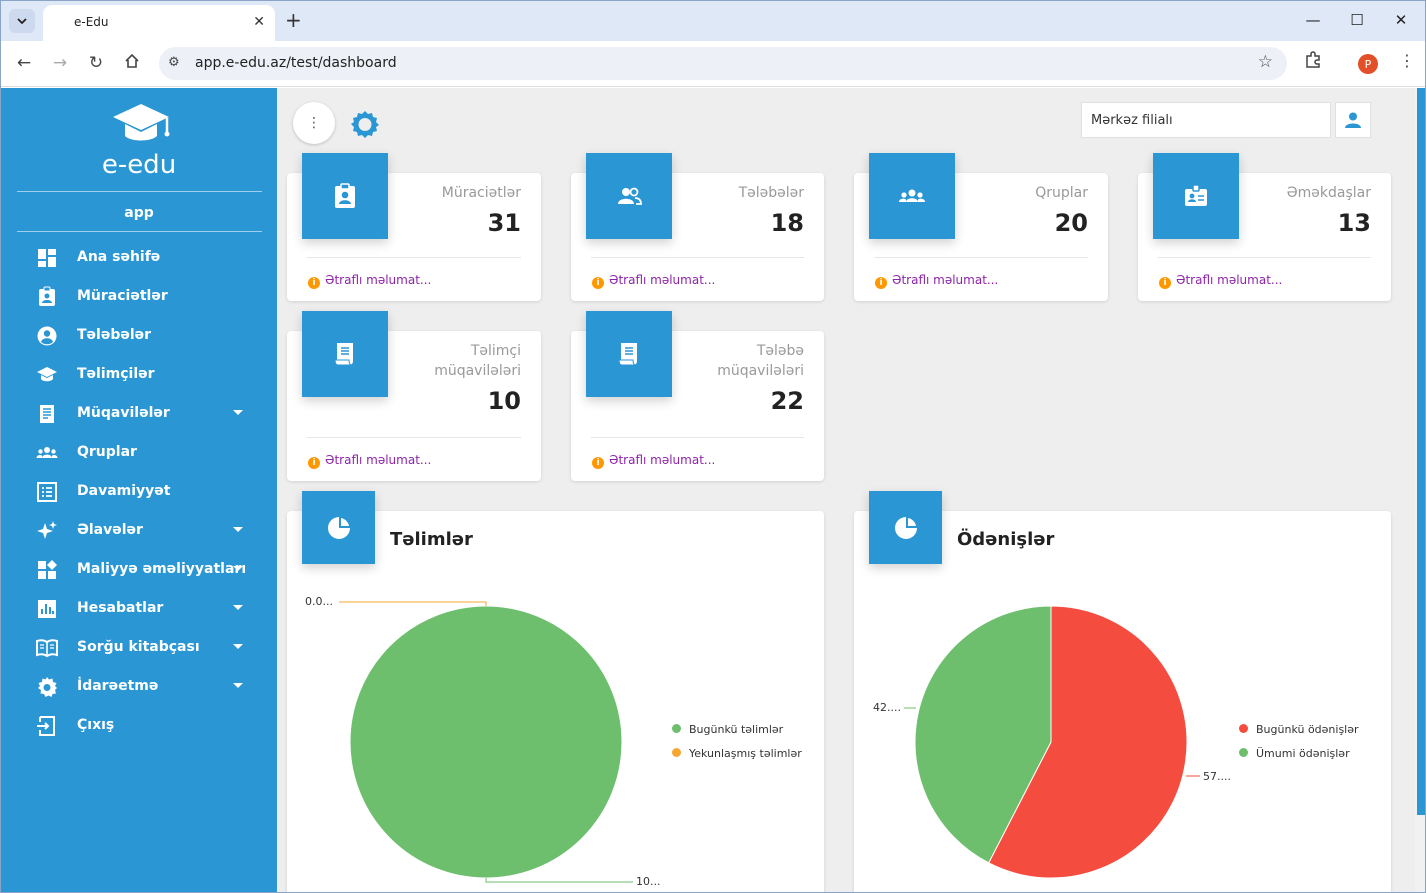 The height and width of the screenshot is (893, 1426). I want to click on close-window-icon: ✕, so click(1401, 20).